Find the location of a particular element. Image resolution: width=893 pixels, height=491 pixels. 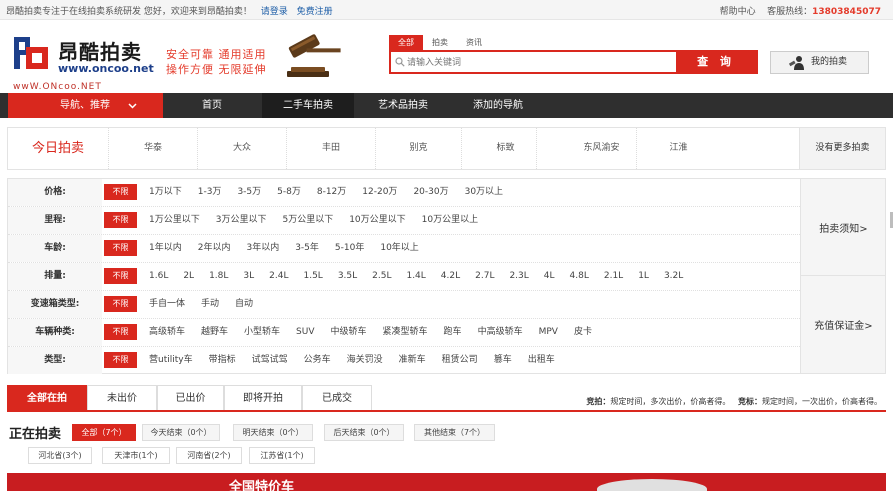

filter-option: 手动 is located at coordinates (210, 304).